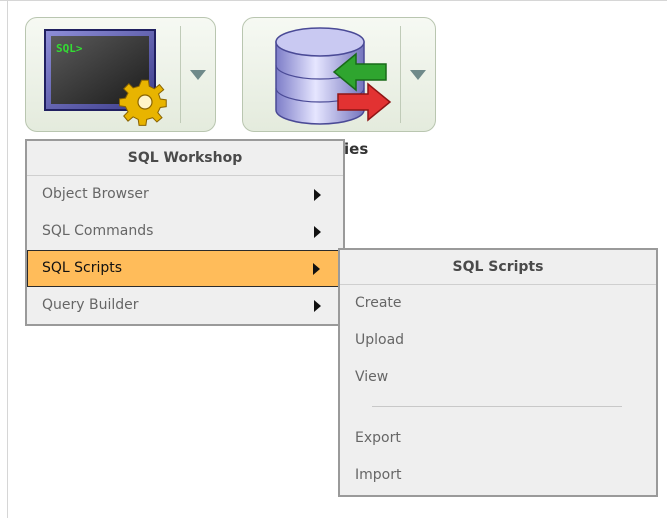  I want to click on submenu-item-export: Export, so click(498, 438).